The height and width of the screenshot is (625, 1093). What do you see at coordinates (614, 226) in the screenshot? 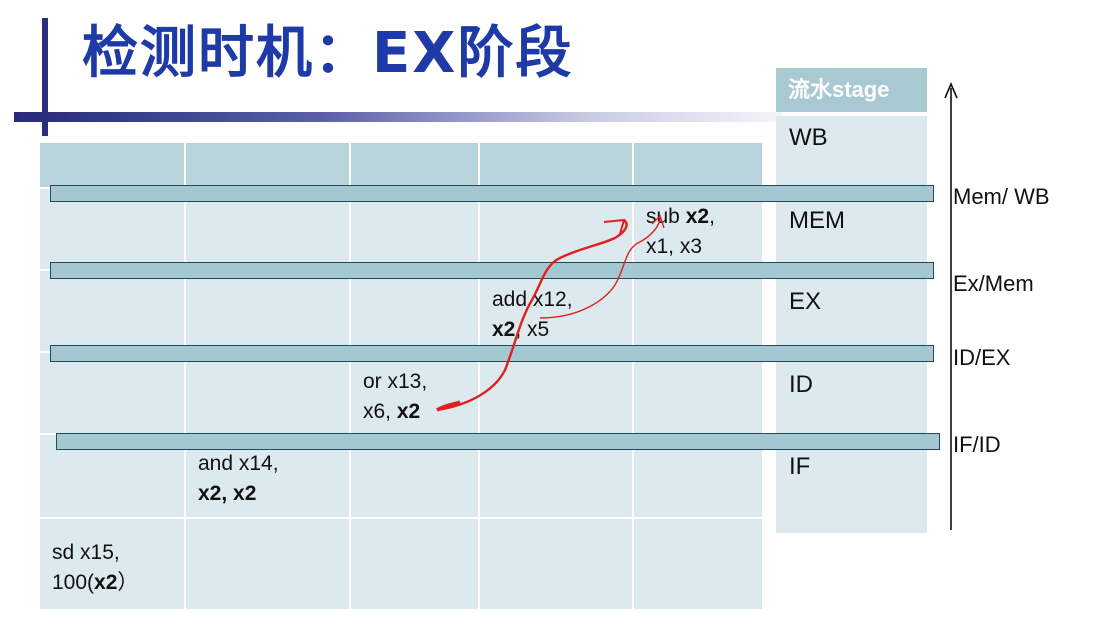
I see `forward-arrow-or-head` at bounding box center [614, 226].